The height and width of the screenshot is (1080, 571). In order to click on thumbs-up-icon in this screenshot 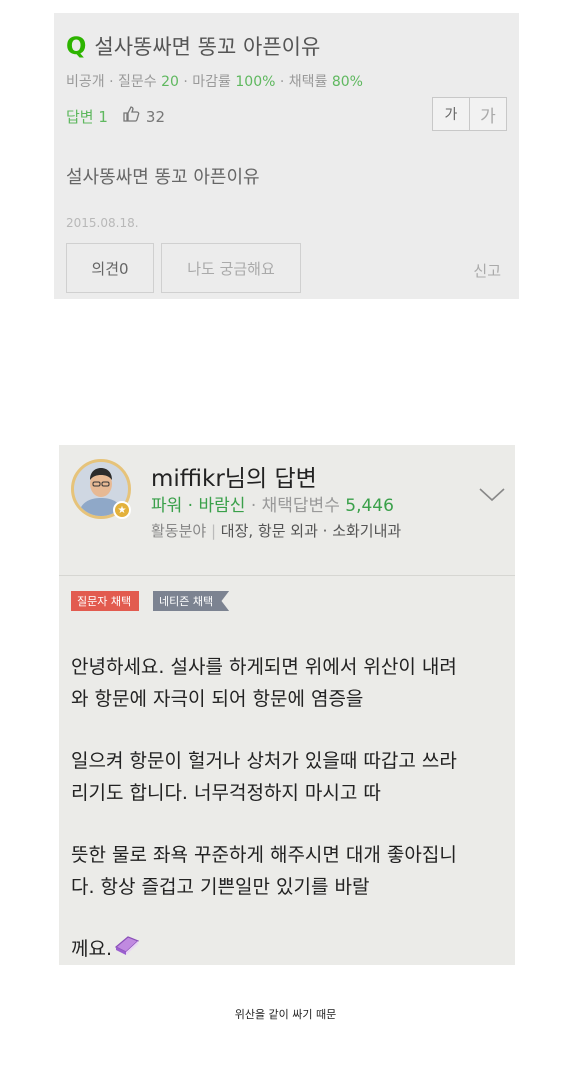, I will do `click(131, 116)`.